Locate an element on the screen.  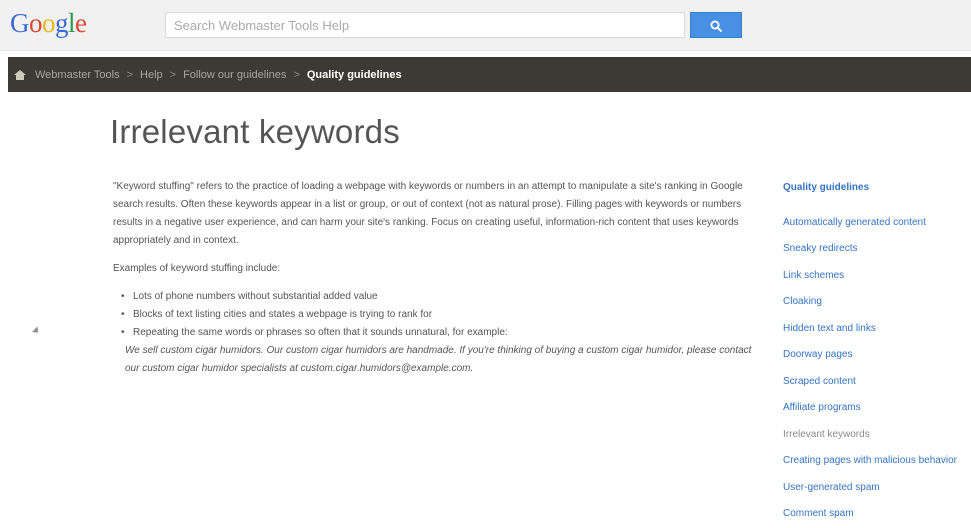
home-icon is located at coordinates (20, 74).